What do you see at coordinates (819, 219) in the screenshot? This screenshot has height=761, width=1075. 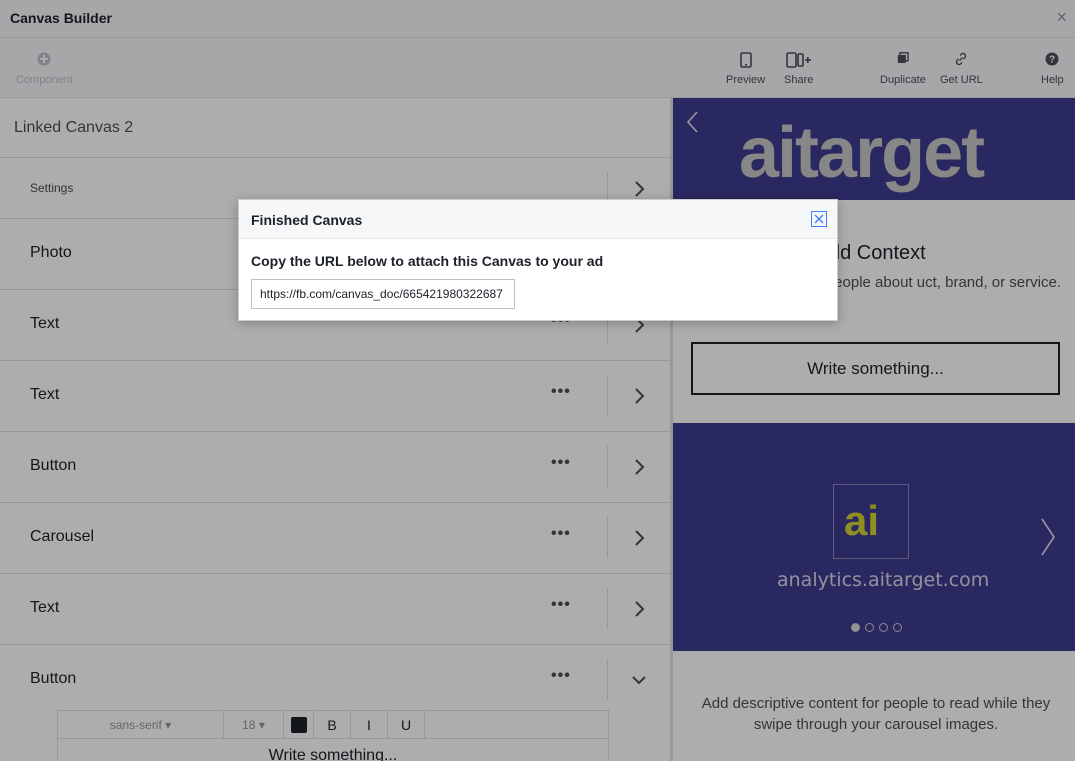 I see `close-icon` at bounding box center [819, 219].